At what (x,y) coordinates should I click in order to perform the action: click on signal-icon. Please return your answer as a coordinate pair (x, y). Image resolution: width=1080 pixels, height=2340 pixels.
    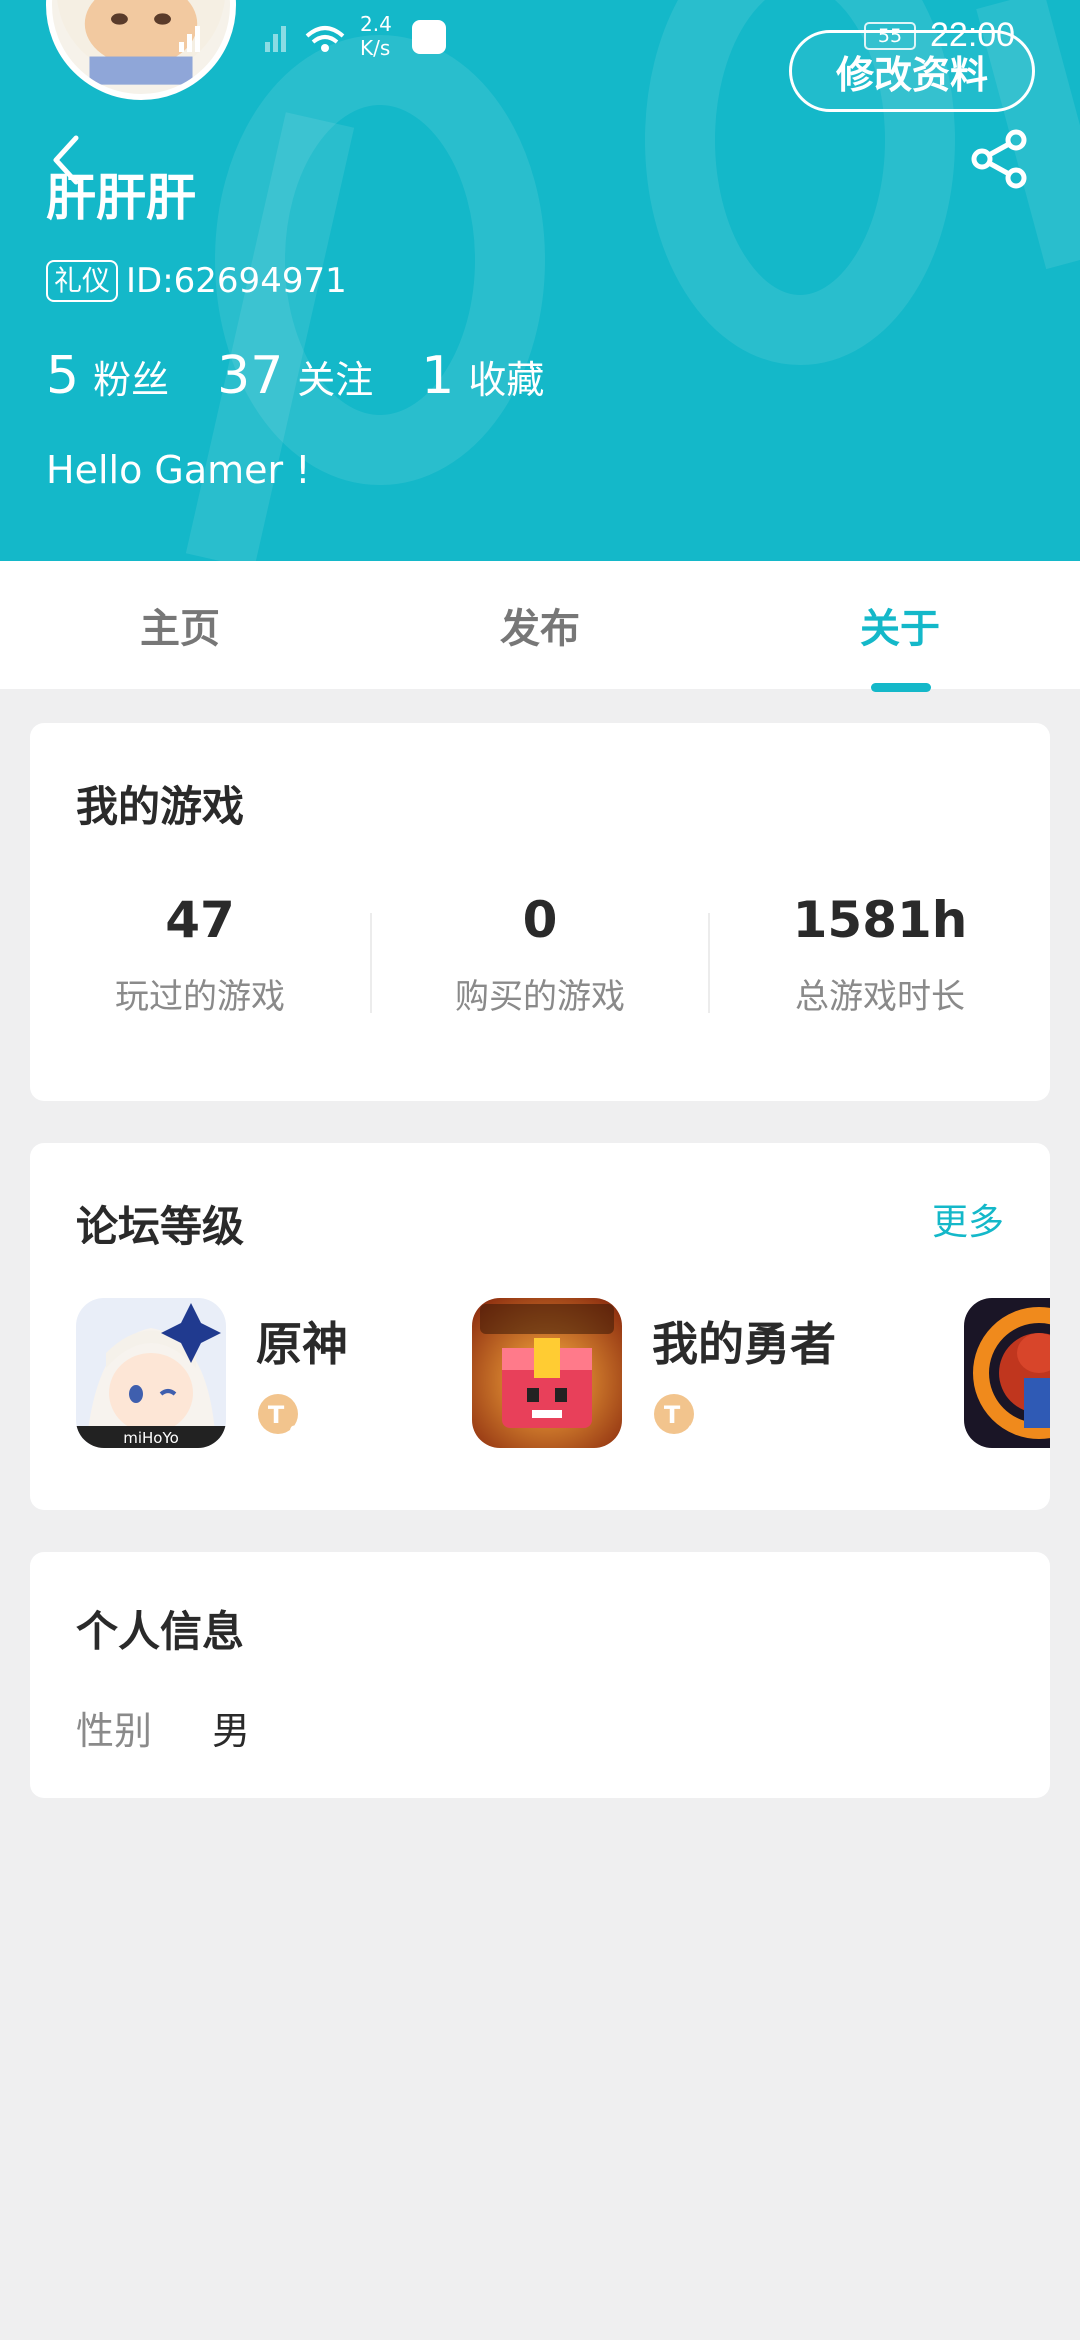
    Looking at the image, I should click on (262, 39).